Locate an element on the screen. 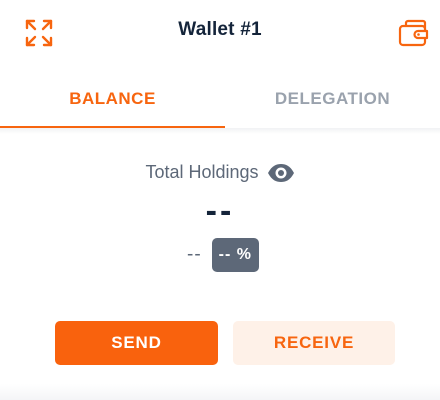 This screenshot has width=440, height=400. total-holdings-row: Total Holdings is located at coordinates (220, 172).